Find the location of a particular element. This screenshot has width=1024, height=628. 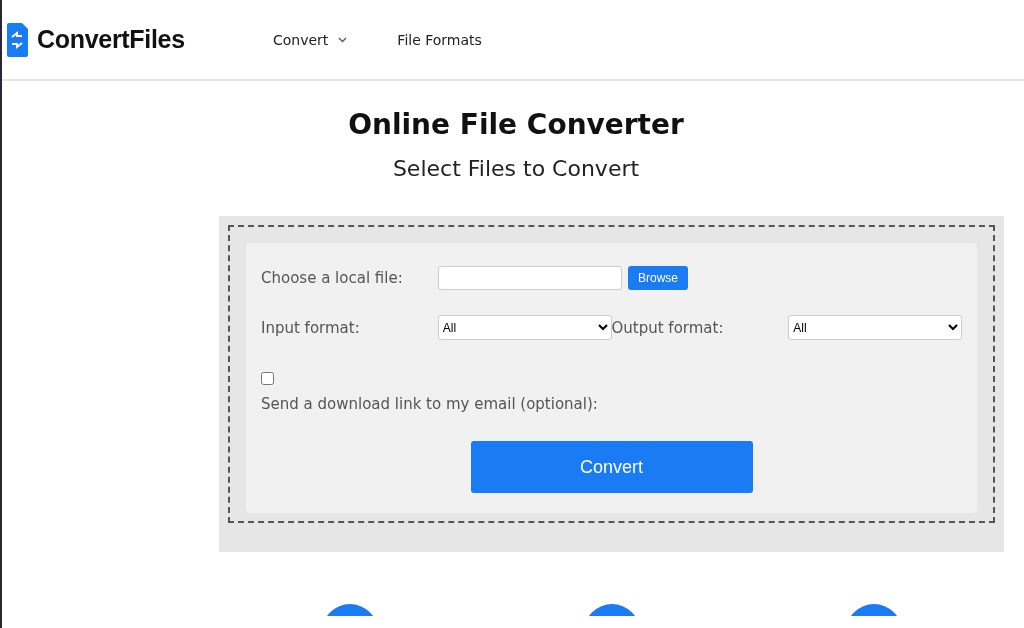

caret-icon is located at coordinates (343, 39).